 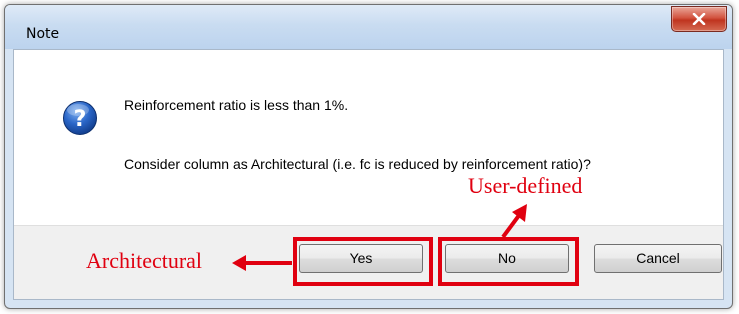 I want to click on no-highlight-box, so click(x=508, y=261).